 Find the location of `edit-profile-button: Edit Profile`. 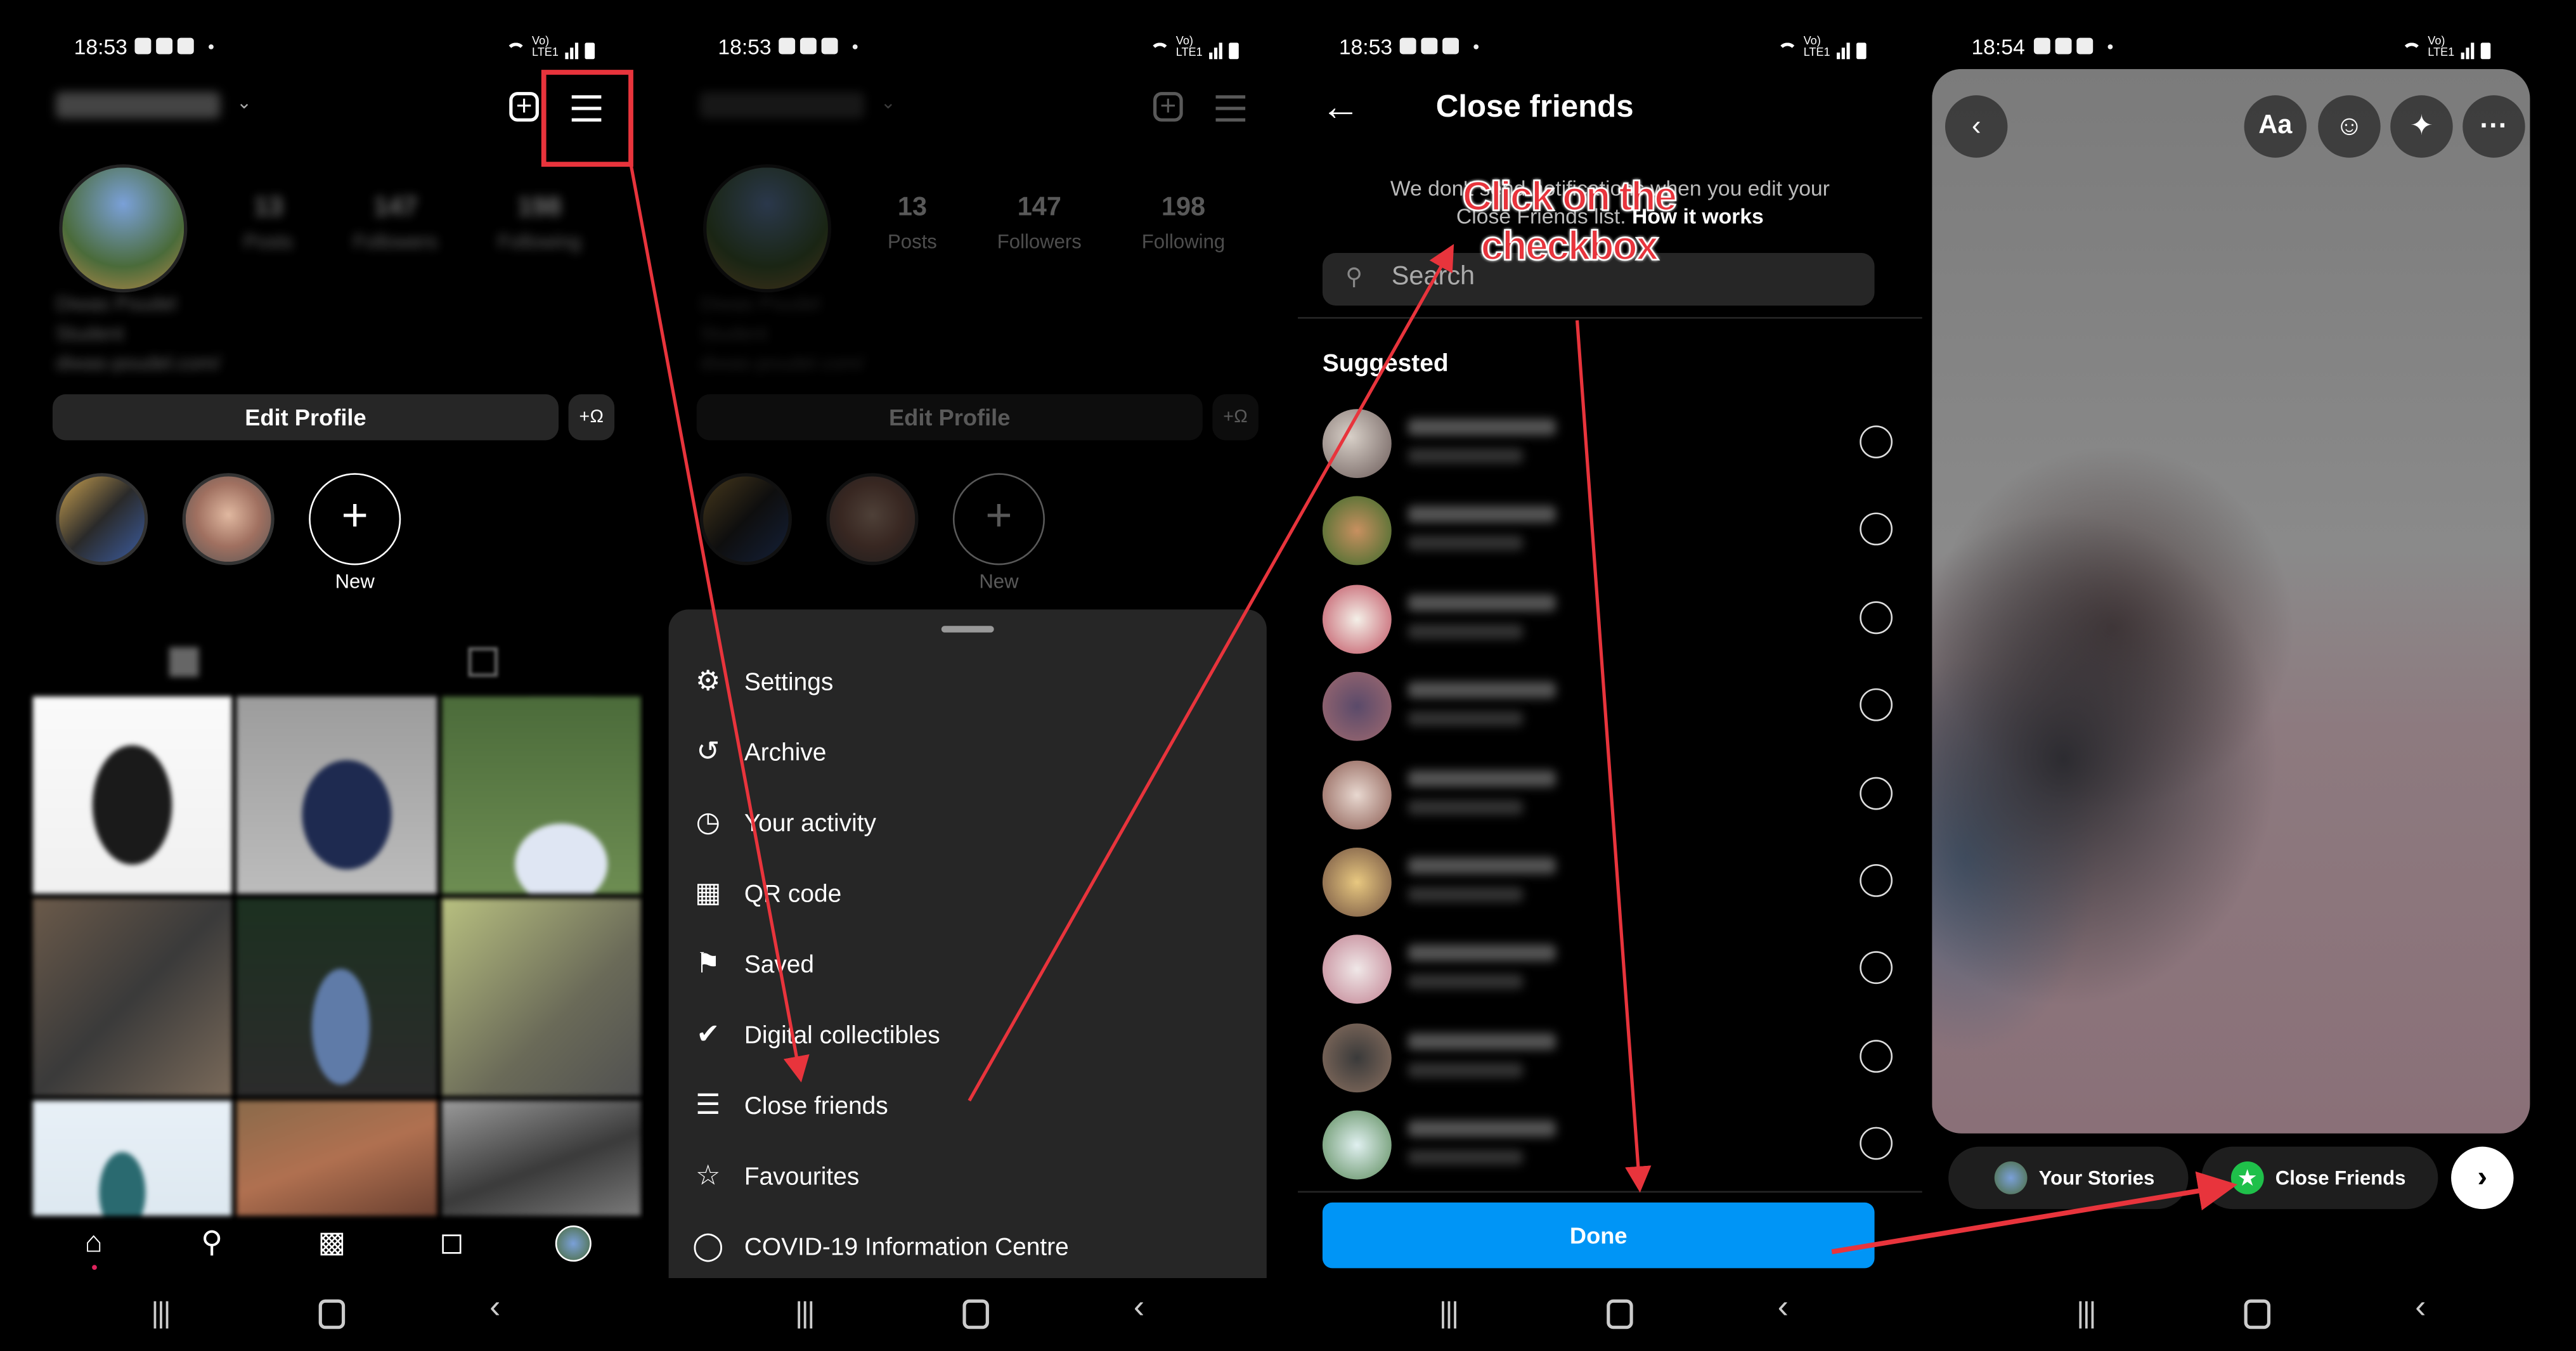

edit-profile-button: Edit Profile is located at coordinates (305, 417).